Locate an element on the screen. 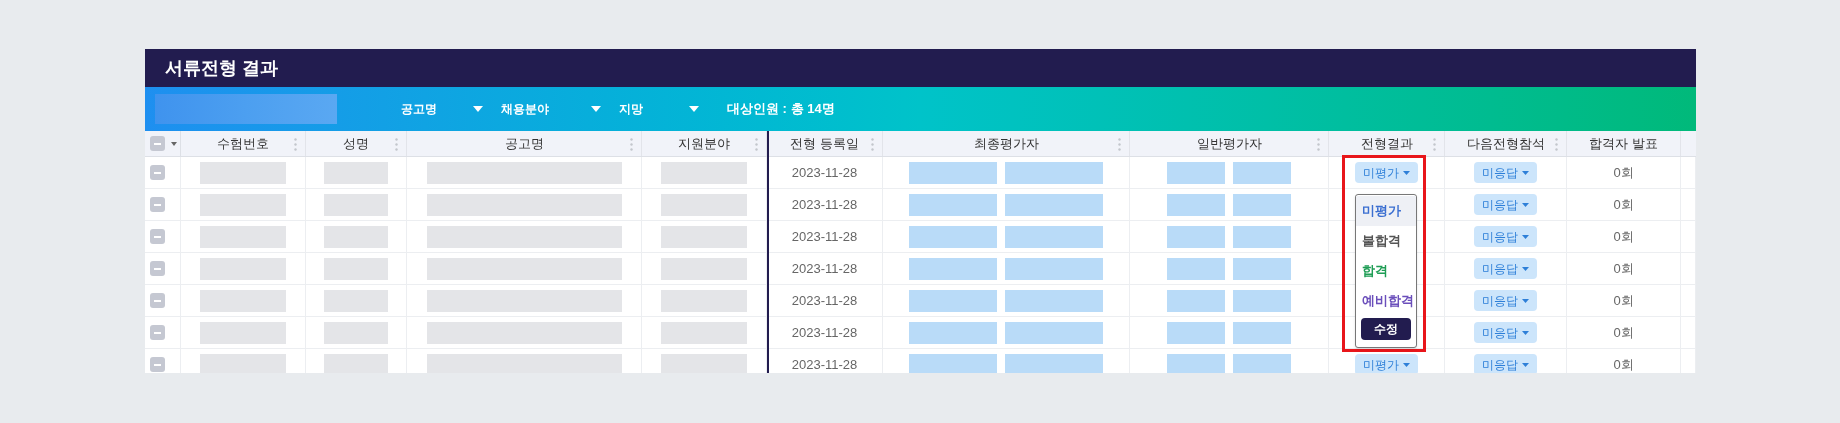 The height and width of the screenshot is (423, 1840). column-header: 성명 is located at coordinates (356, 143).